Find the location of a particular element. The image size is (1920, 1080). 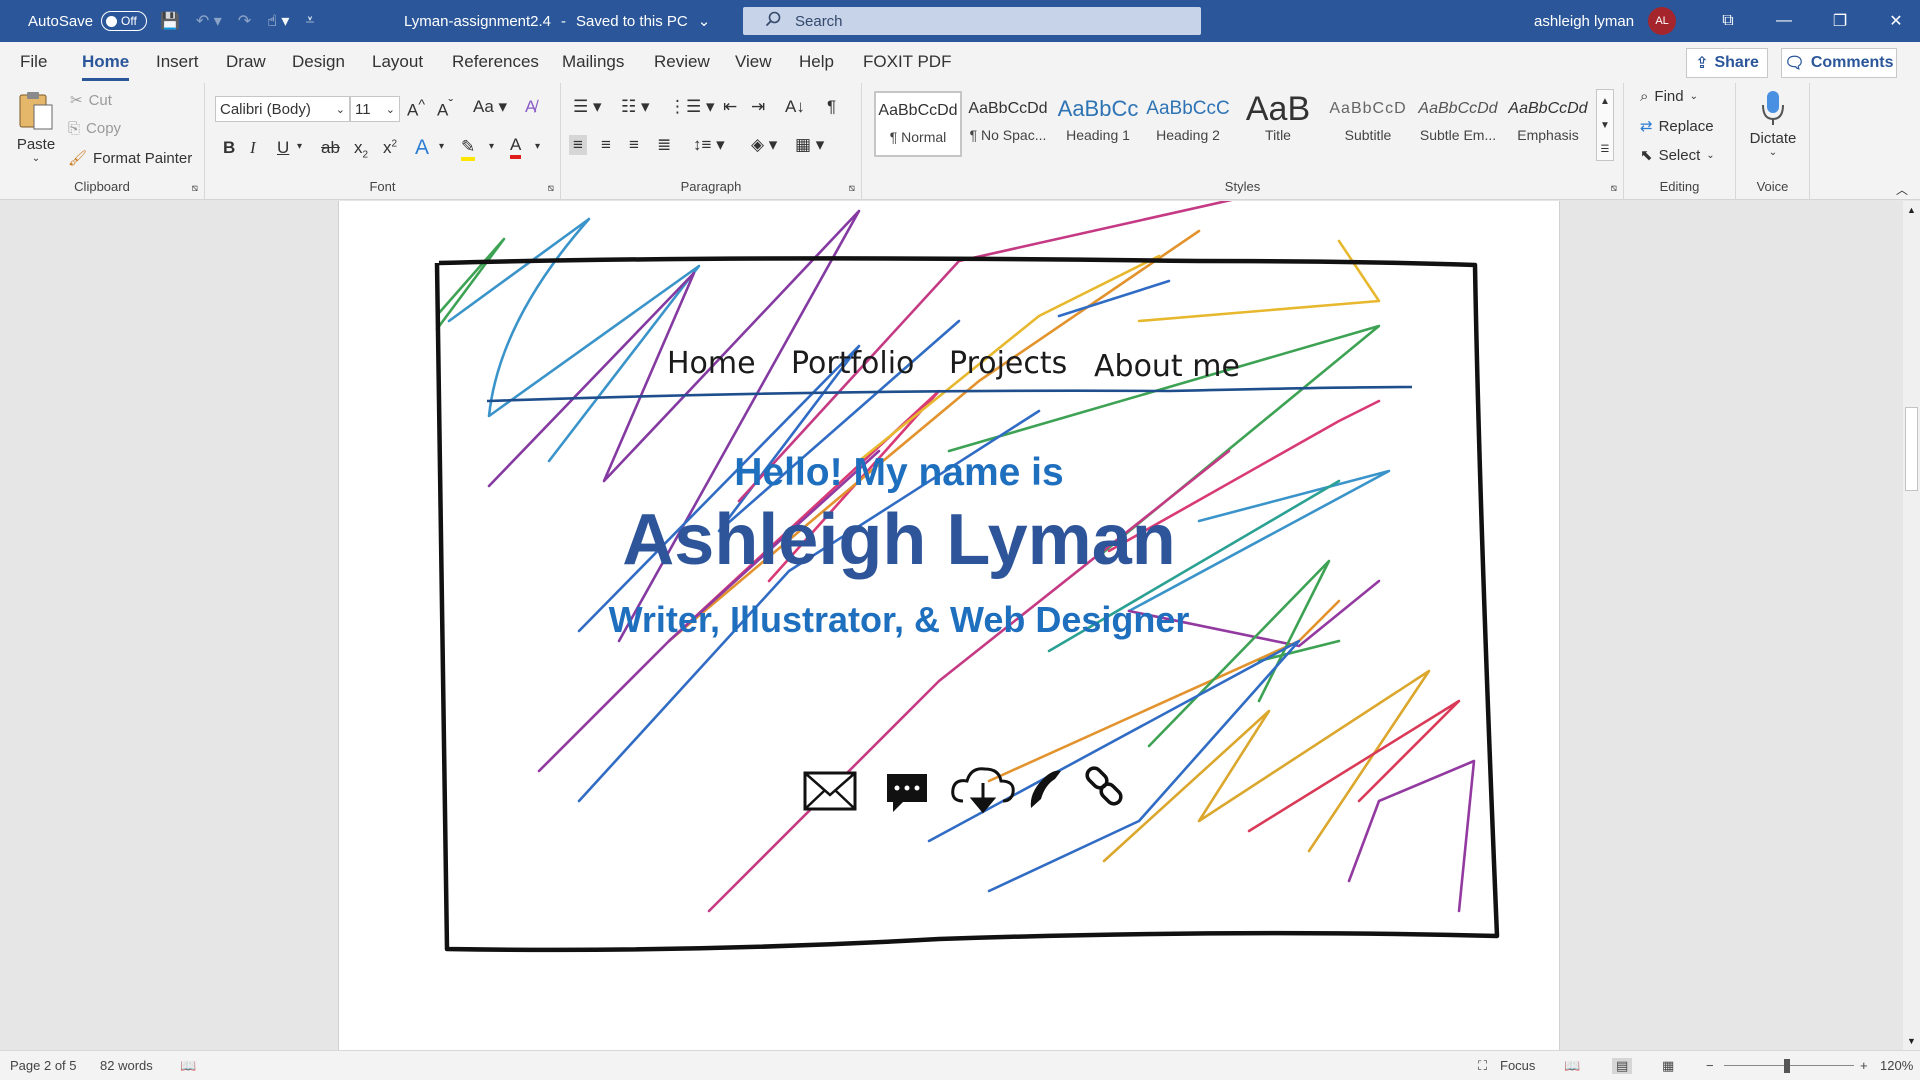

phone-icon is located at coordinates (1045, 789).